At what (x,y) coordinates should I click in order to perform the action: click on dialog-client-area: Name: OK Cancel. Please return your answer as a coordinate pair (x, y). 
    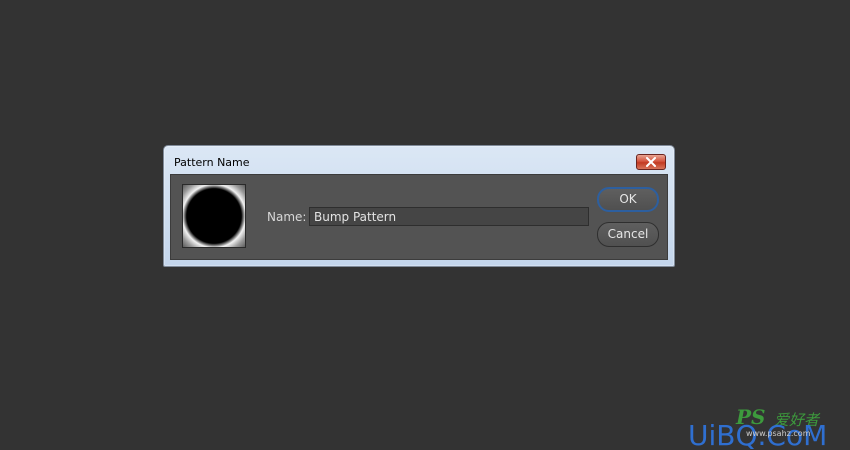
    Looking at the image, I should click on (419, 217).